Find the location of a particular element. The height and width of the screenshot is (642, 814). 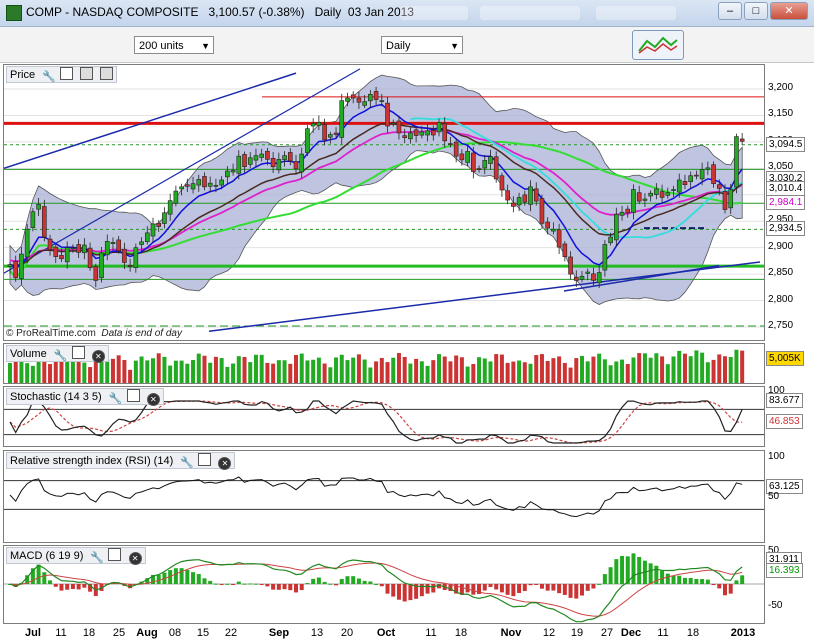

macd-panel-header: MACD (6 19 9) 🔧 ✕ is located at coordinates (76, 556).